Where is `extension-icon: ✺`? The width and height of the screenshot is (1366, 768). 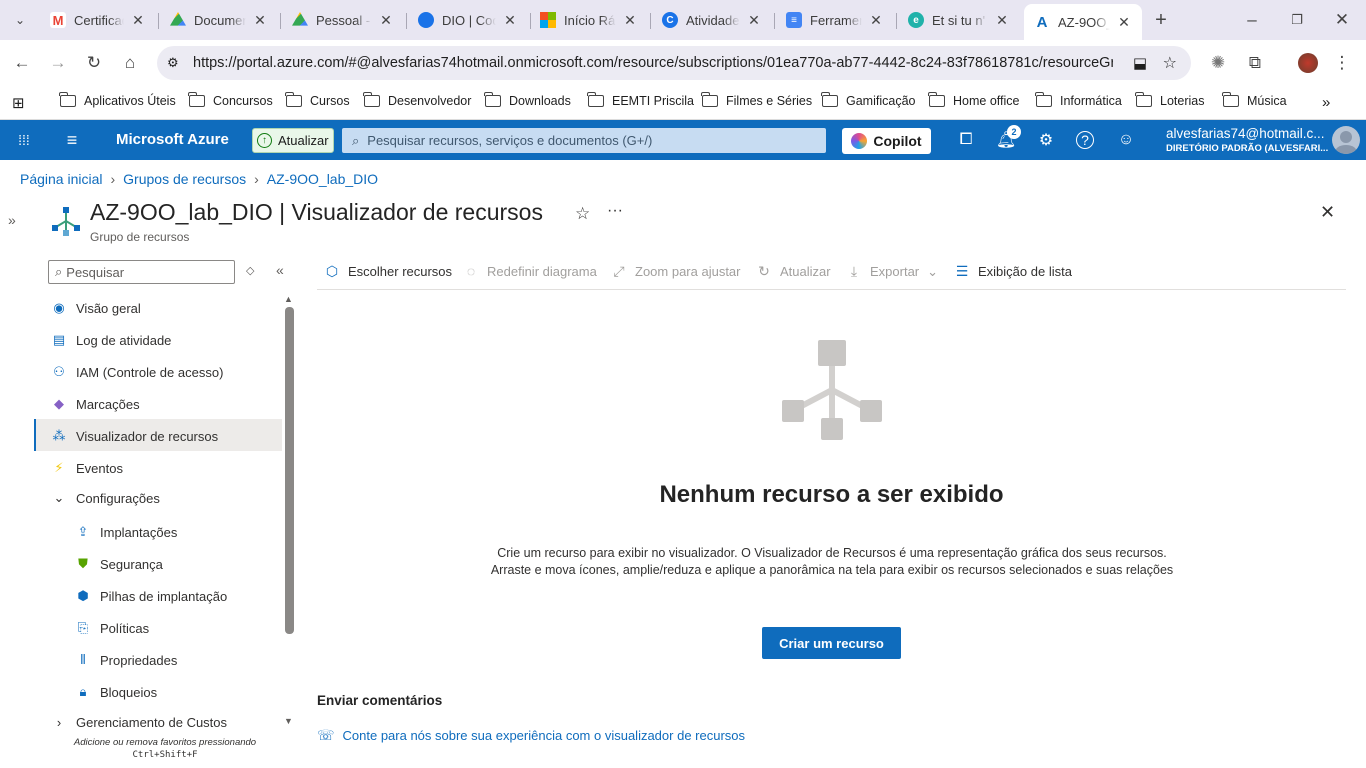
extension-icon: ✺ is located at coordinates (1218, 63).